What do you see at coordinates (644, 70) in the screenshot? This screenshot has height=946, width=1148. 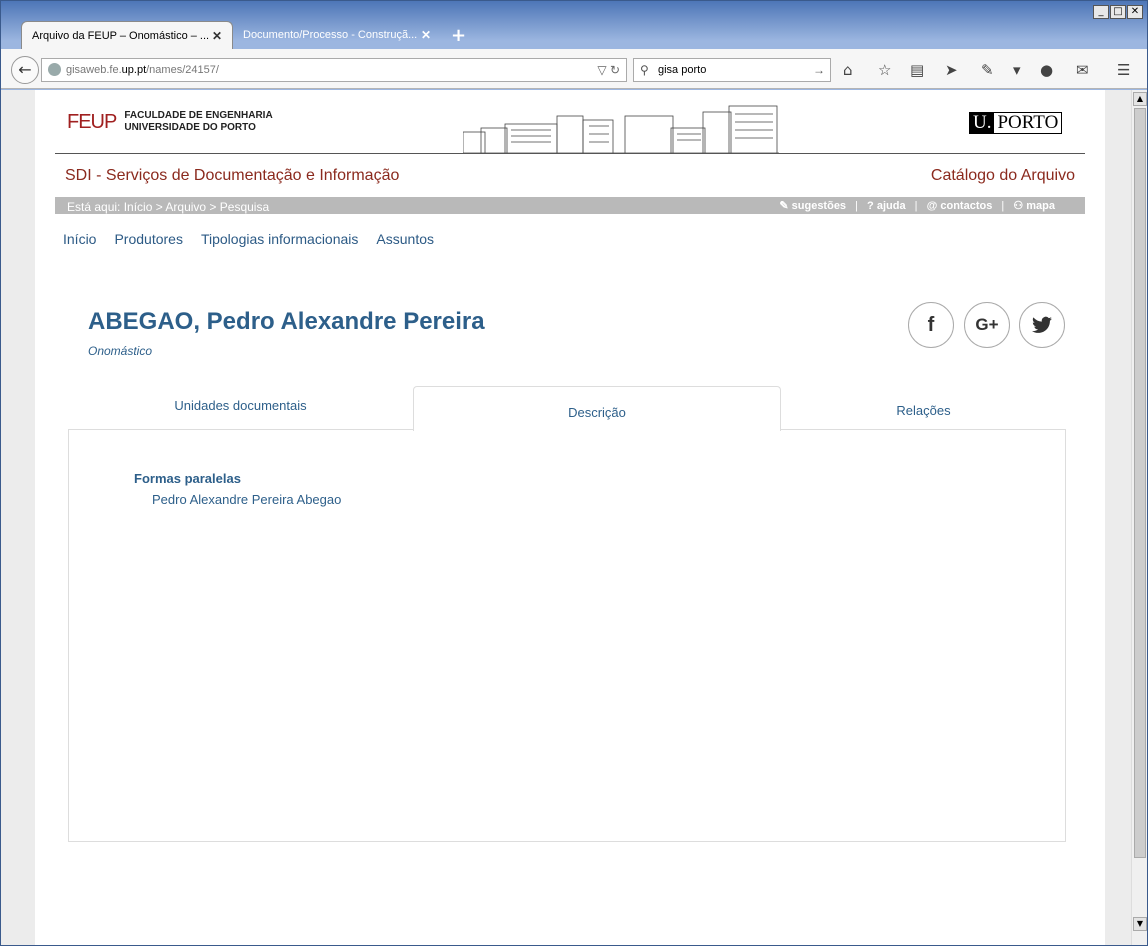 I see `search-icon: ⚲` at bounding box center [644, 70].